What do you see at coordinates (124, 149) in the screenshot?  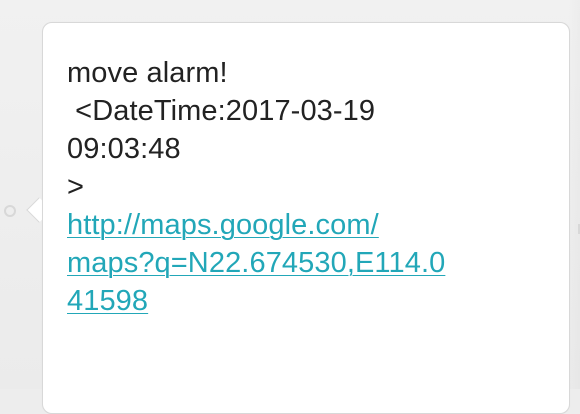 I see `message-line-3: 09:03:48` at bounding box center [124, 149].